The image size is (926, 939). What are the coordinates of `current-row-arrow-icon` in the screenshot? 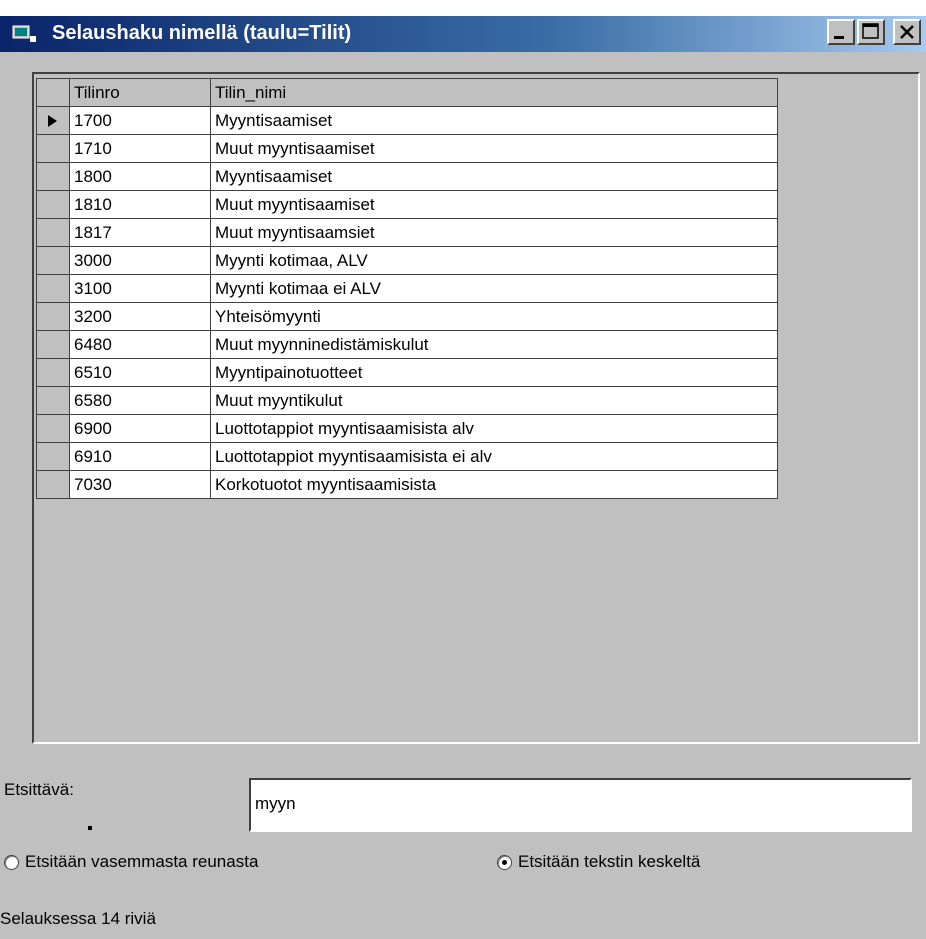 It's located at (52, 121).